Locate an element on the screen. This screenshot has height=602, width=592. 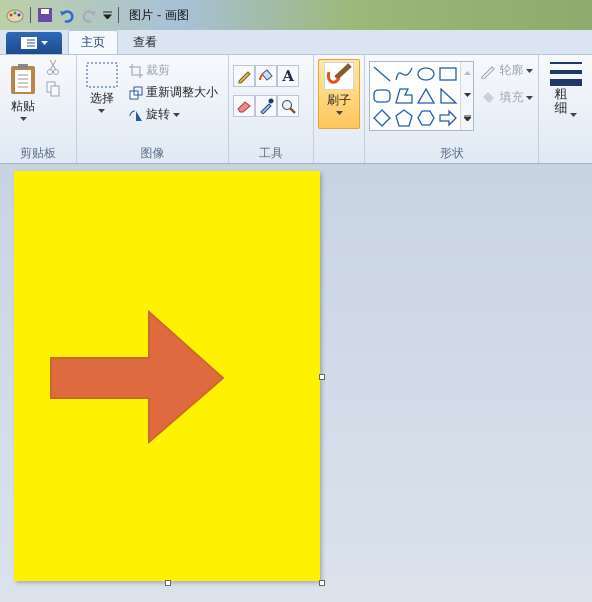
line-width-icon is located at coordinates (566, 74).